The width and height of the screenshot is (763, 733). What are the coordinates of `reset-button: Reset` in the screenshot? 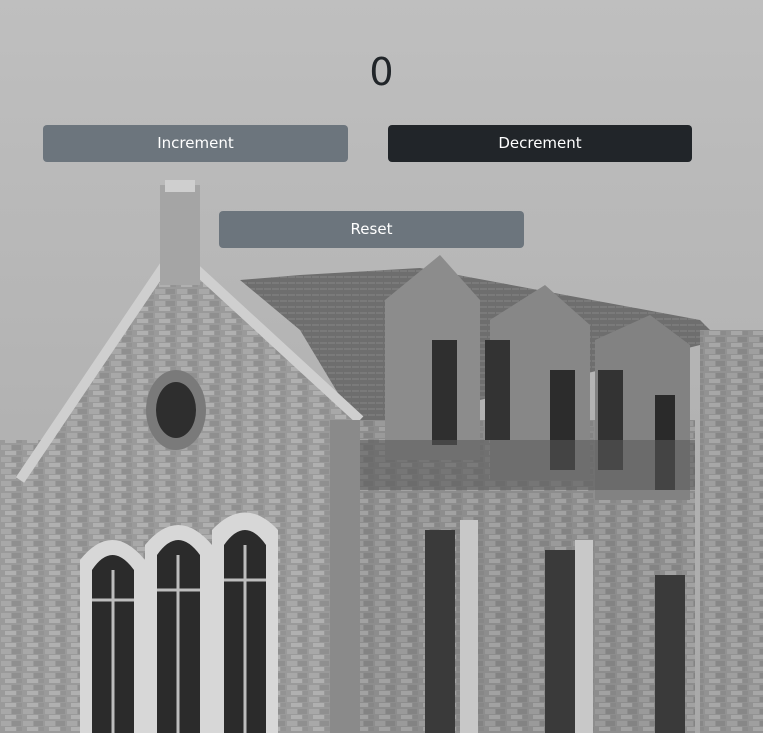 It's located at (371, 229).